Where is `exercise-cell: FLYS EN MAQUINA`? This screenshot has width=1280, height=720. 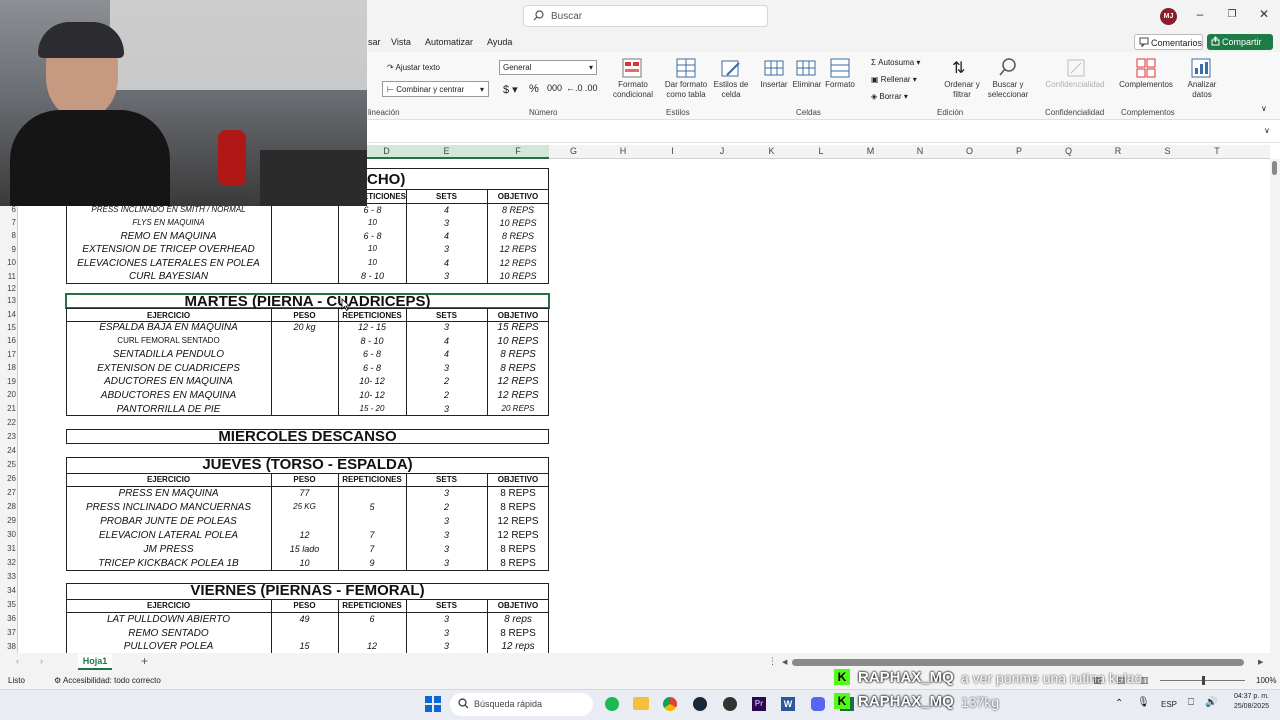
exercise-cell: FLYS EN MAQUINA is located at coordinates (168, 222).